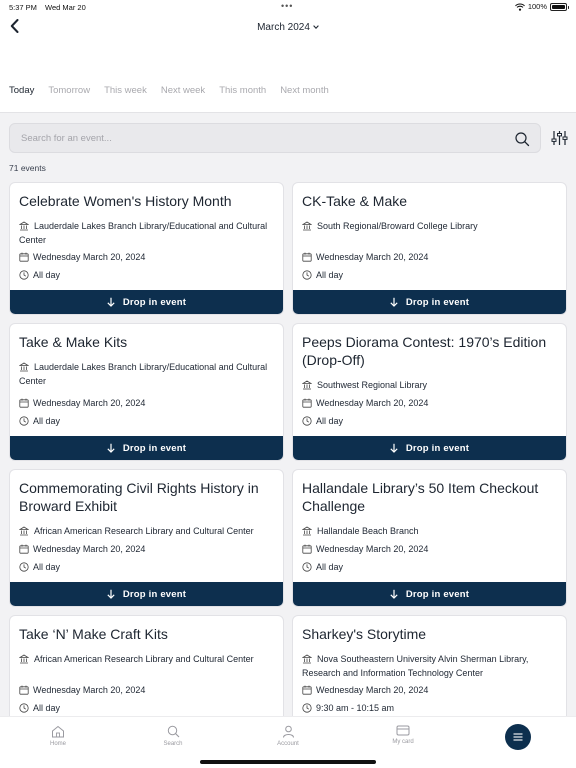  I want to click on event-title: Sharkey's Storytime, so click(364, 634).